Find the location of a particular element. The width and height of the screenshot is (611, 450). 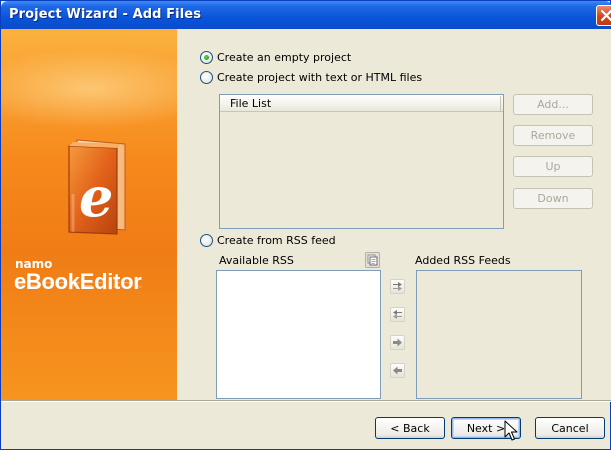

svg-text: e is located at coordinates (96, 197).